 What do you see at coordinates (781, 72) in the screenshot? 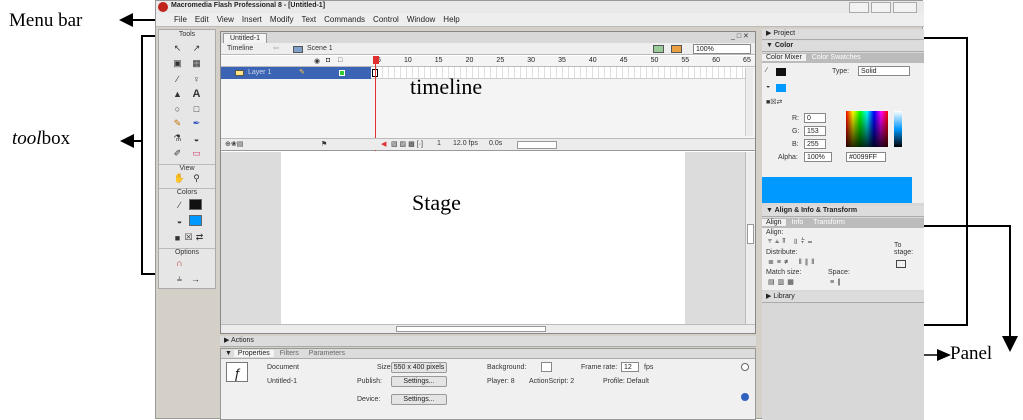
I see `mixer-stroke-swatch` at bounding box center [781, 72].